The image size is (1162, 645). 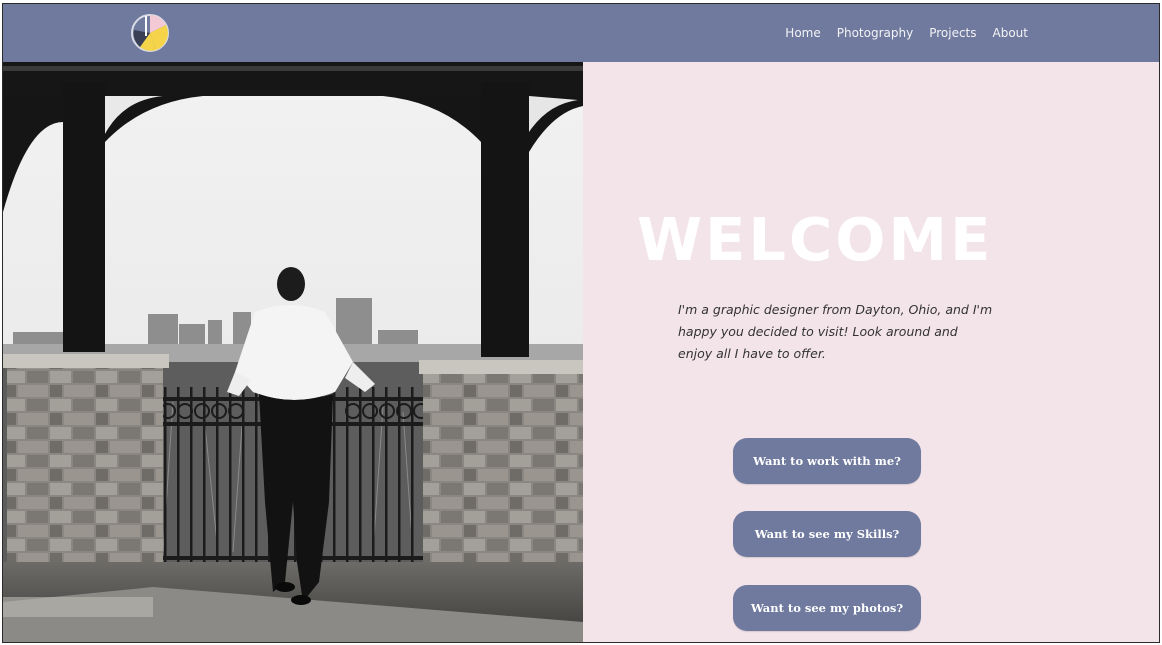 What do you see at coordinates (815, 239) in the screenshot?
I see `welcome-title: WELCOME` at bounding box center [815, 239].